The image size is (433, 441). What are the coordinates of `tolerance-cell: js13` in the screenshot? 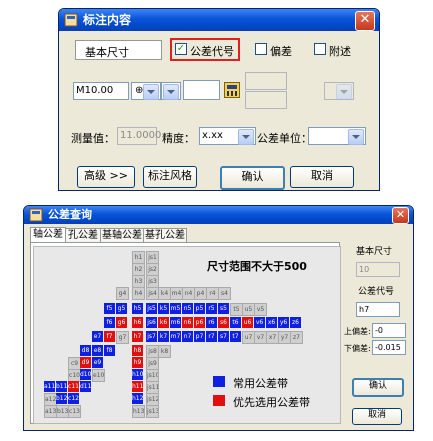 It's located at (152, 411).